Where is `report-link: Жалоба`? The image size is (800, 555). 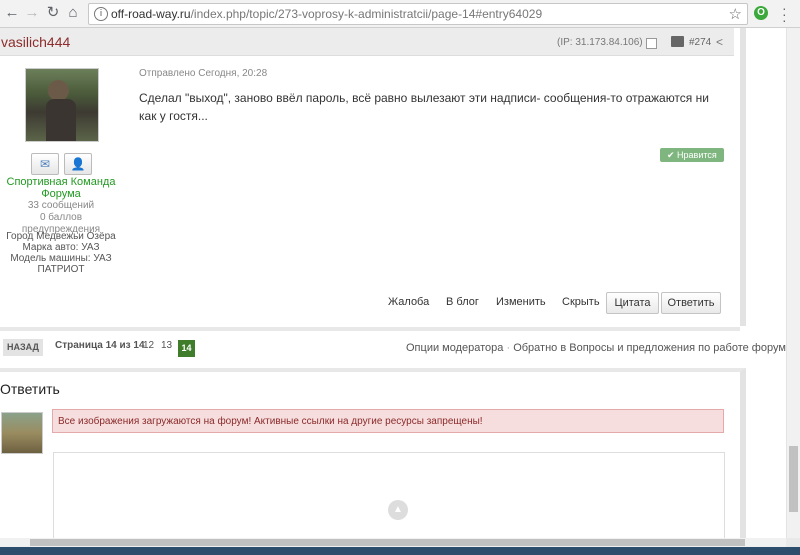
report-link: Жалоба is located at coordinates (408, 302).